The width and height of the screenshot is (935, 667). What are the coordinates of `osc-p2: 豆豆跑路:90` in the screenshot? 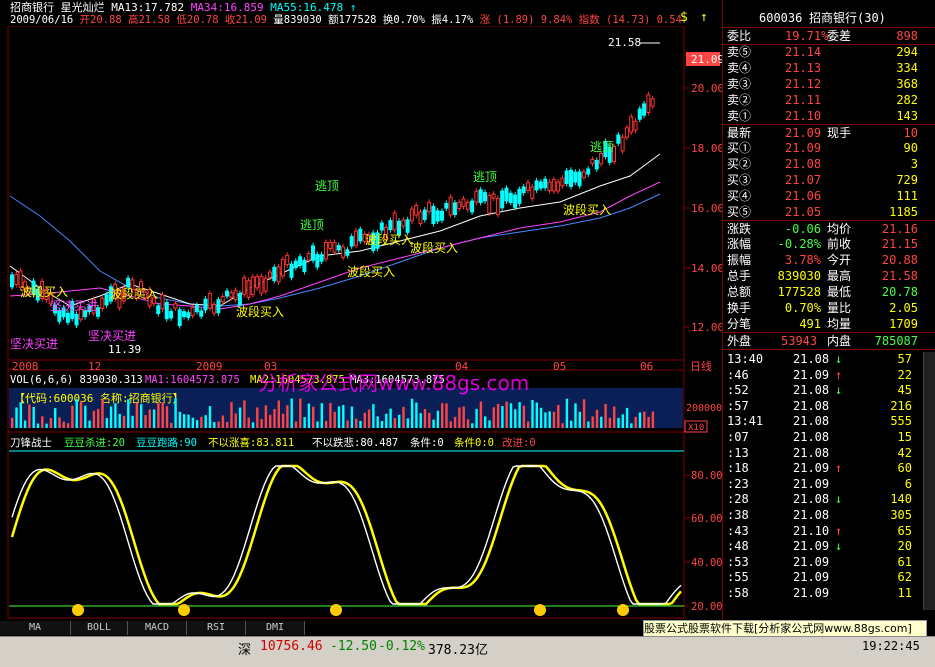 It's located at (166, 442).